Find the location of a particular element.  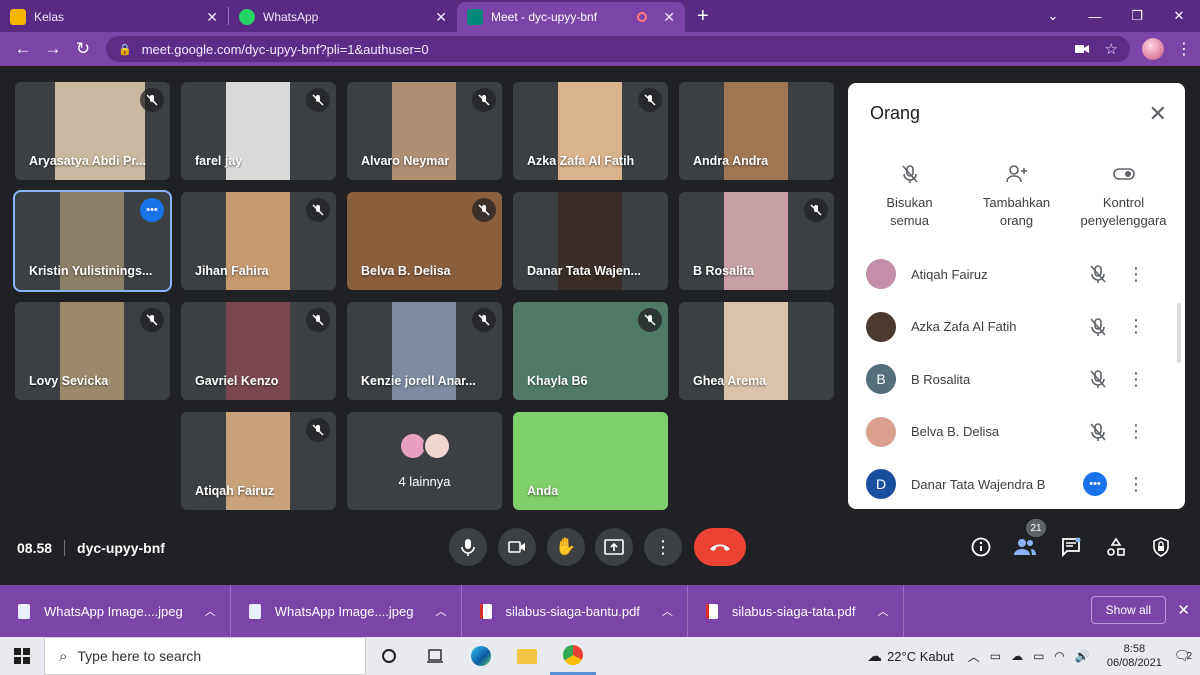

close-window-icon: ✕ is located at coordinates (1179, 16).